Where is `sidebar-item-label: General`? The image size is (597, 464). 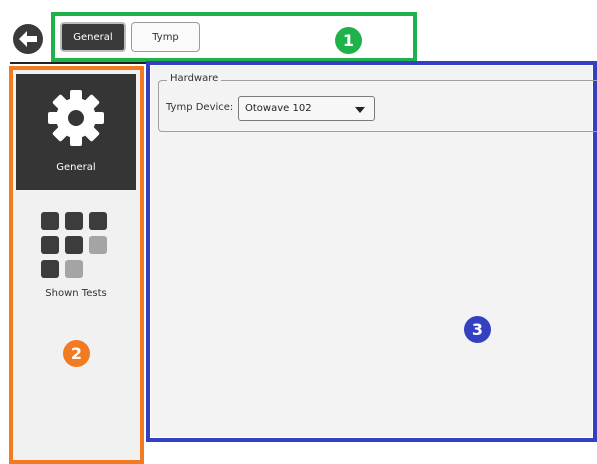
sidebar-item-label: General is located at coordinates (76, 167).